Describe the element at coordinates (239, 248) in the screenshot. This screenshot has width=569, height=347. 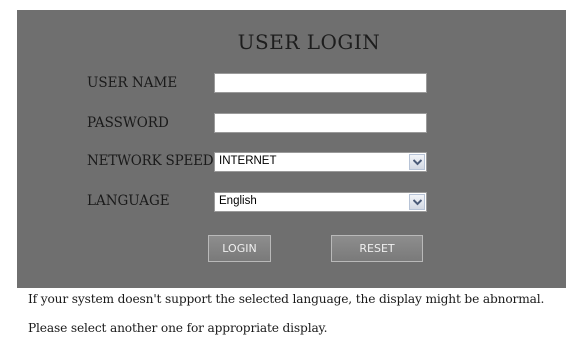
I see `login-button: LOGIN` at that location.